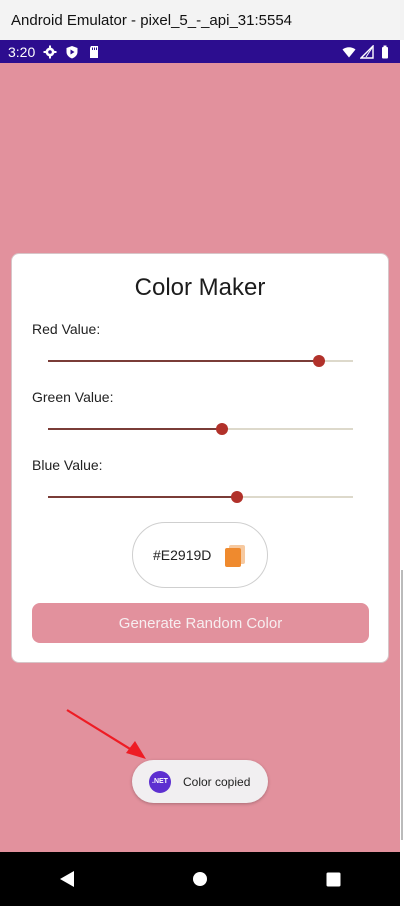 Image resolution: width=404 pixels, height=906 pixels. I want to click on hex-value-pill: #E2919D, so click(200, 555).